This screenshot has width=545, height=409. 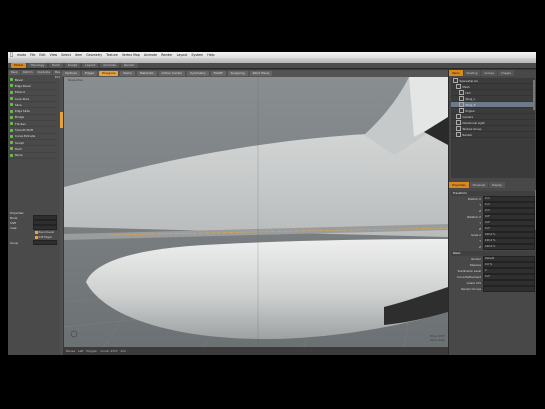 What do you see at coordinates (71, 73) in the screenshot?
I see `vertices-button: Vertices` at bounding box center [71, 73].